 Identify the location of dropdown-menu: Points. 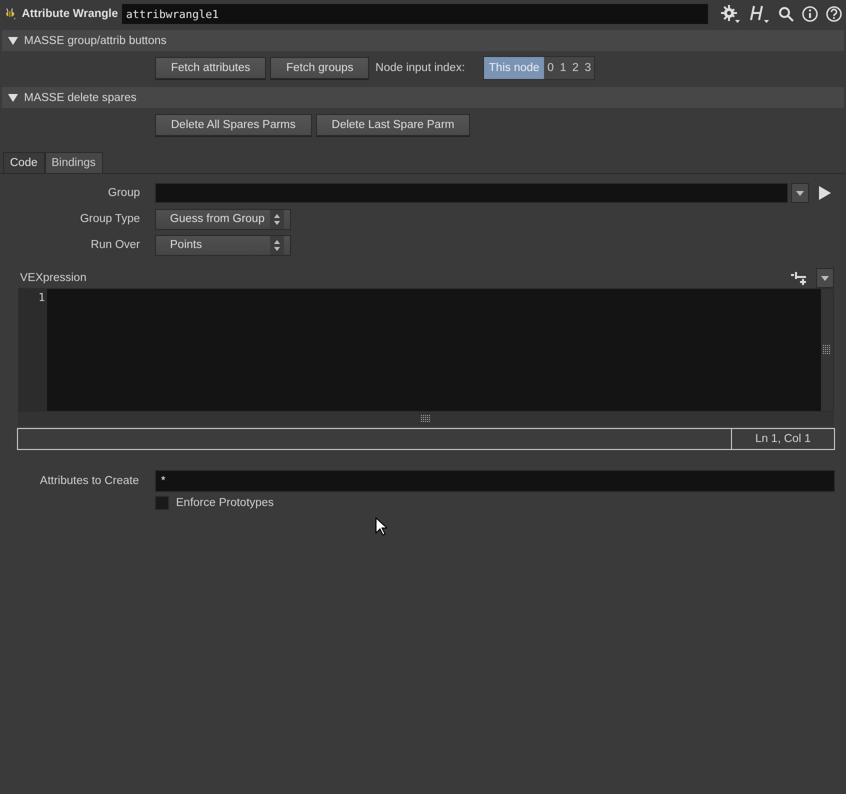
(223, 245).